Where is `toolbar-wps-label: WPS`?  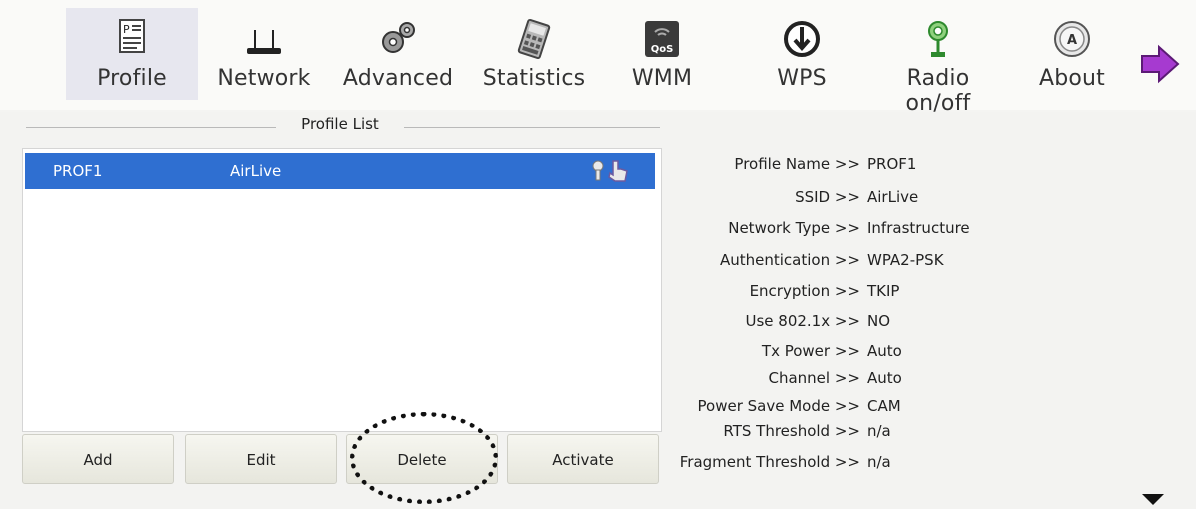 toolbar-wps-label: WPS is located at coordinates (802, 78).